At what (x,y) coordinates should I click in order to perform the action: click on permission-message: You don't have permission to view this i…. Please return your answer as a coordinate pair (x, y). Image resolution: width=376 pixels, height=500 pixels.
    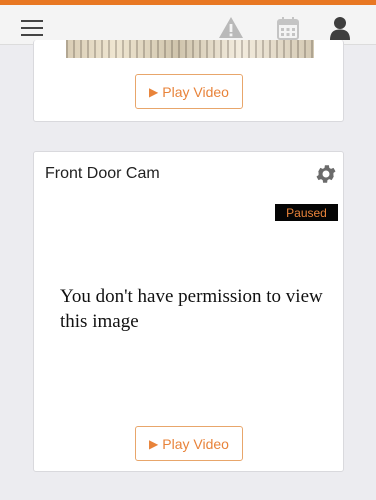
    Looking at the image, I should click on (191, 309).